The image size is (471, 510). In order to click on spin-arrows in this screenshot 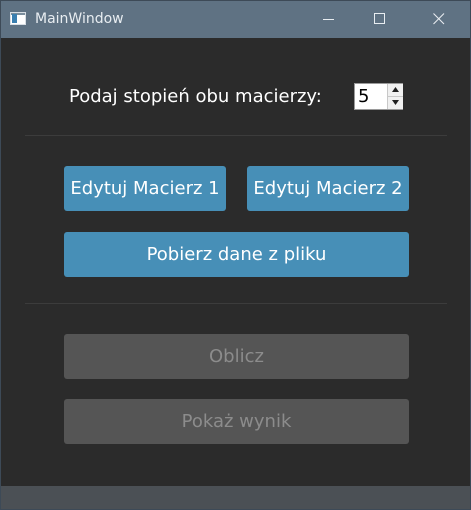, I will do `click(395, 96)`.